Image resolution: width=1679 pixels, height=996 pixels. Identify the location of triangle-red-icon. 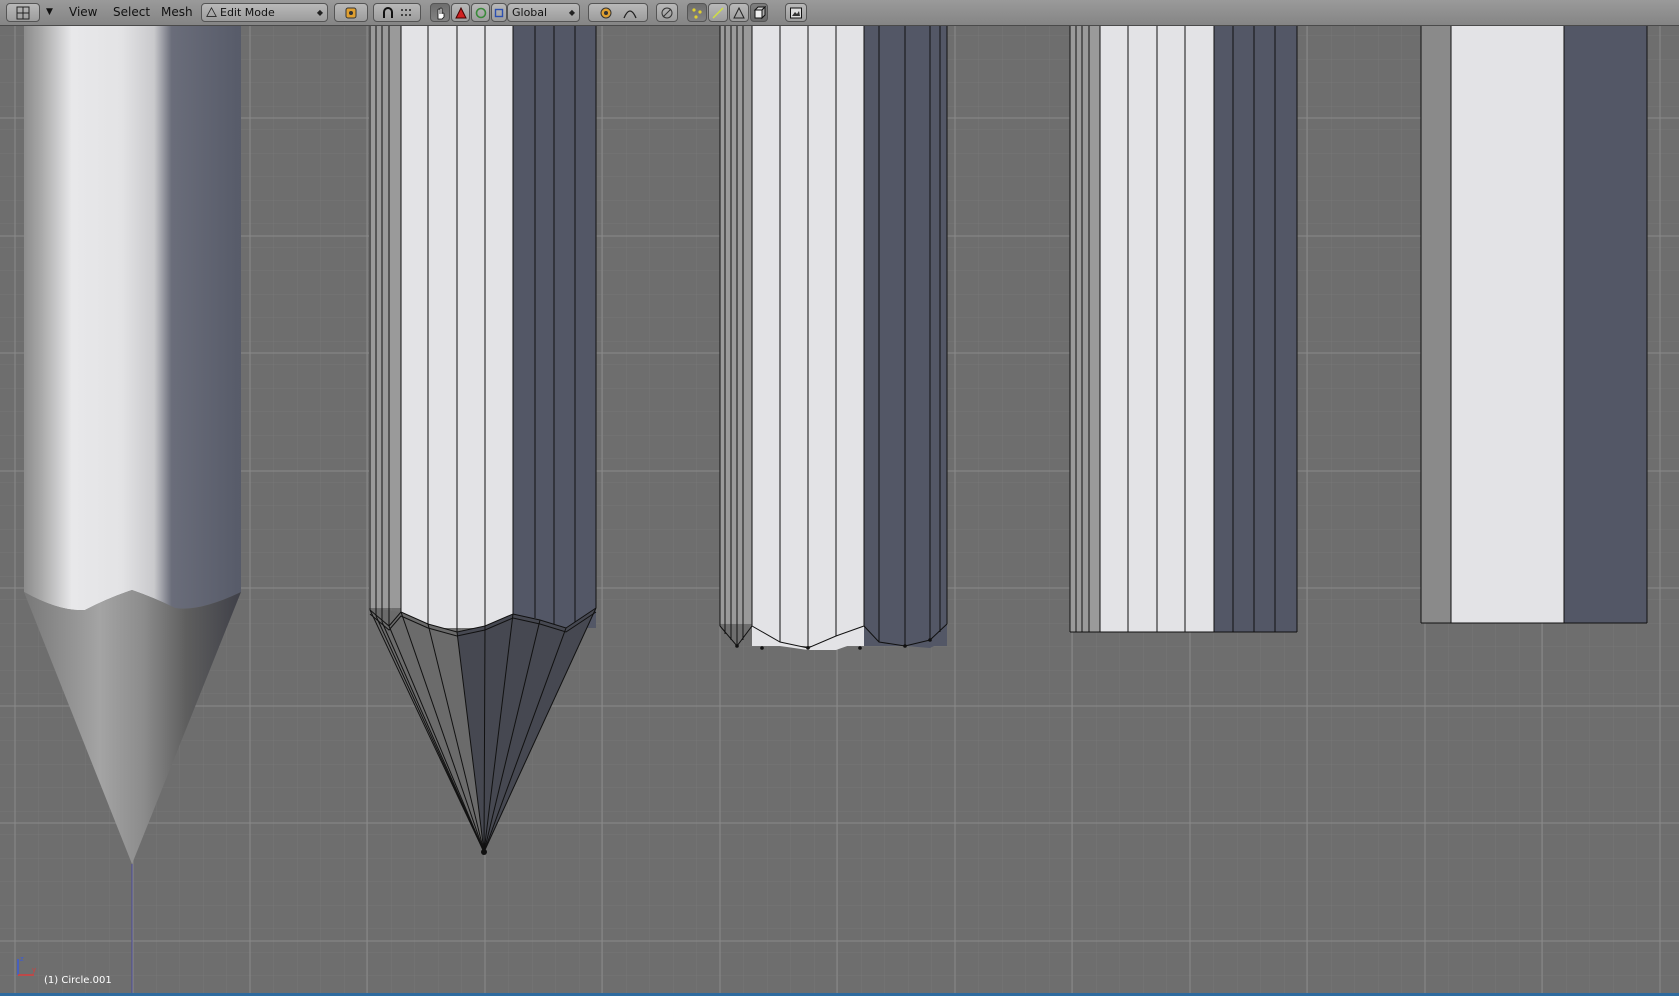
(460, 12).